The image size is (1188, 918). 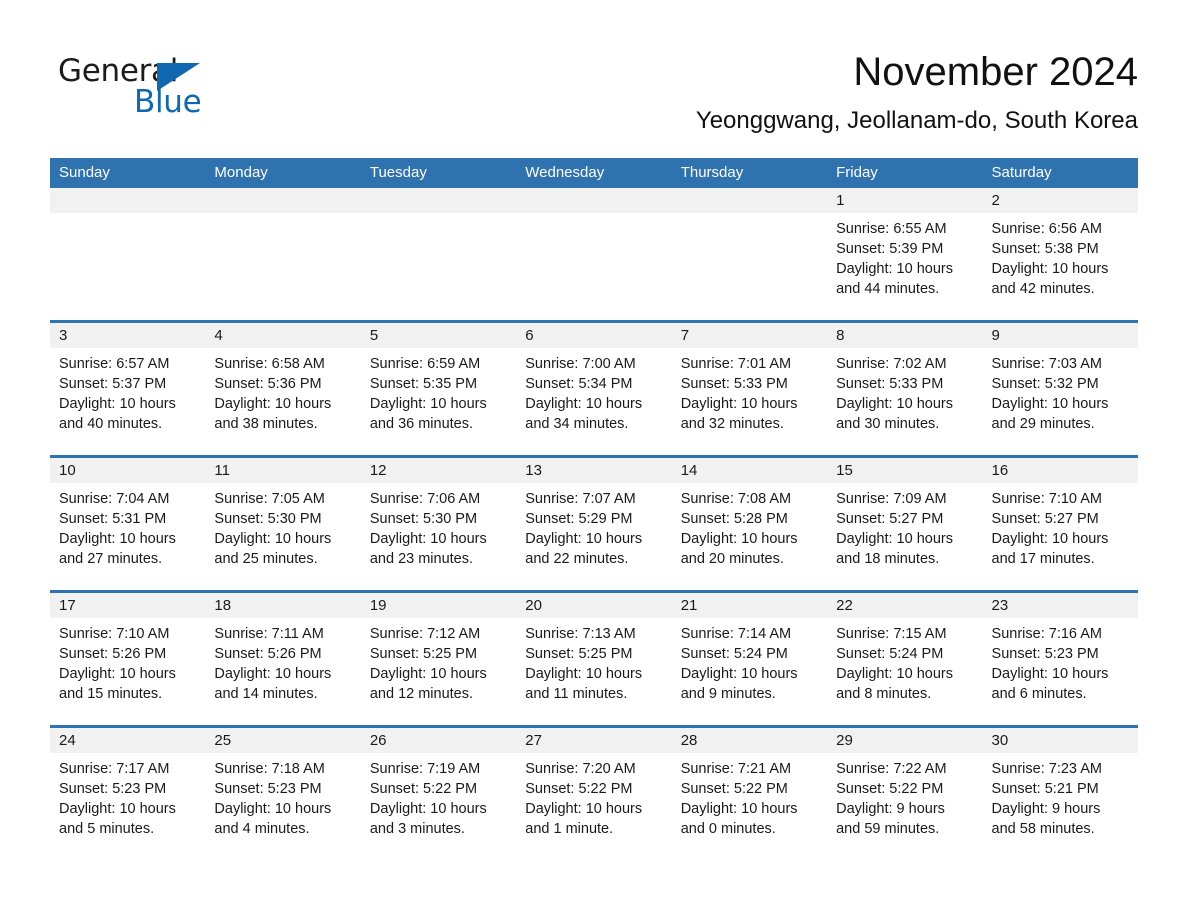 I want to click on daylight-text-line2: and 38 minutes., so click(x=266, y=424).